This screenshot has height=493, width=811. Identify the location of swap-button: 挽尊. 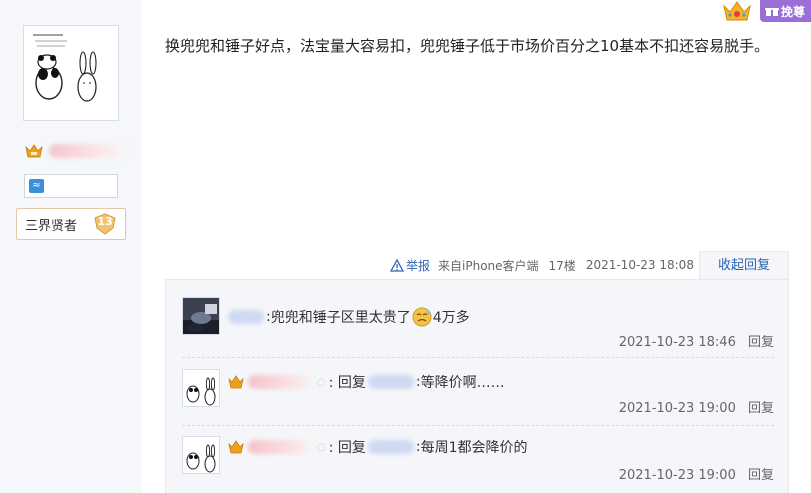
(785, 11).